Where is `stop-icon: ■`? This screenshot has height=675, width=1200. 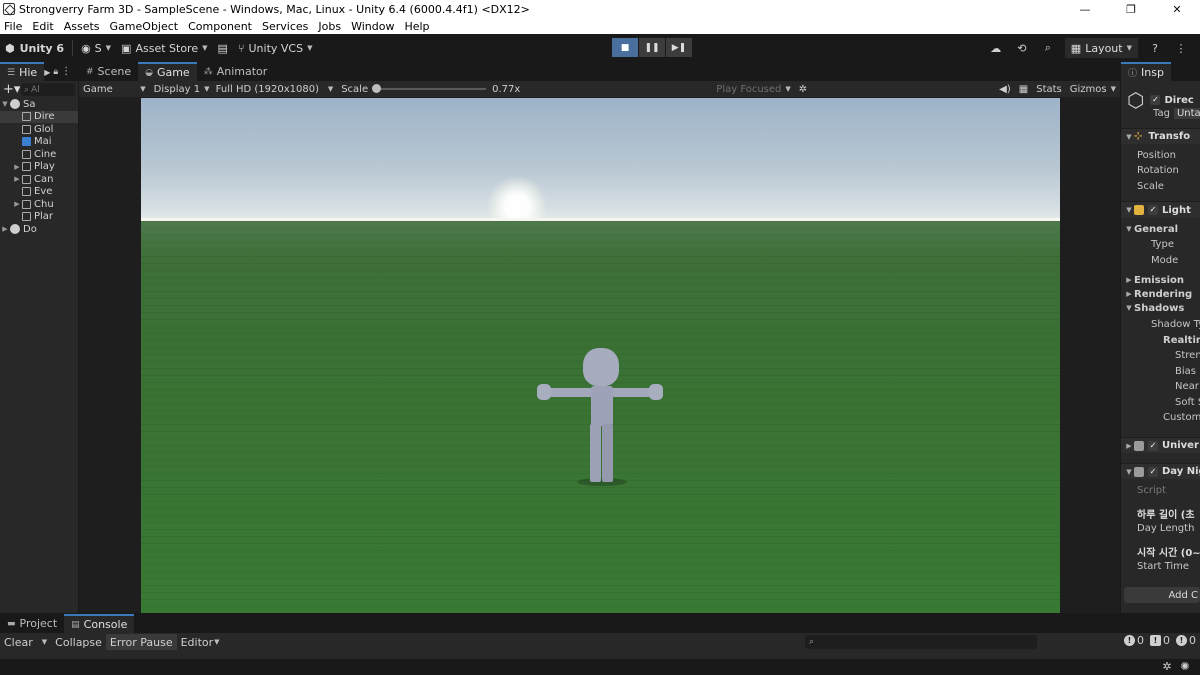 stop-icon: ■ is located at coordinates (625, 47).